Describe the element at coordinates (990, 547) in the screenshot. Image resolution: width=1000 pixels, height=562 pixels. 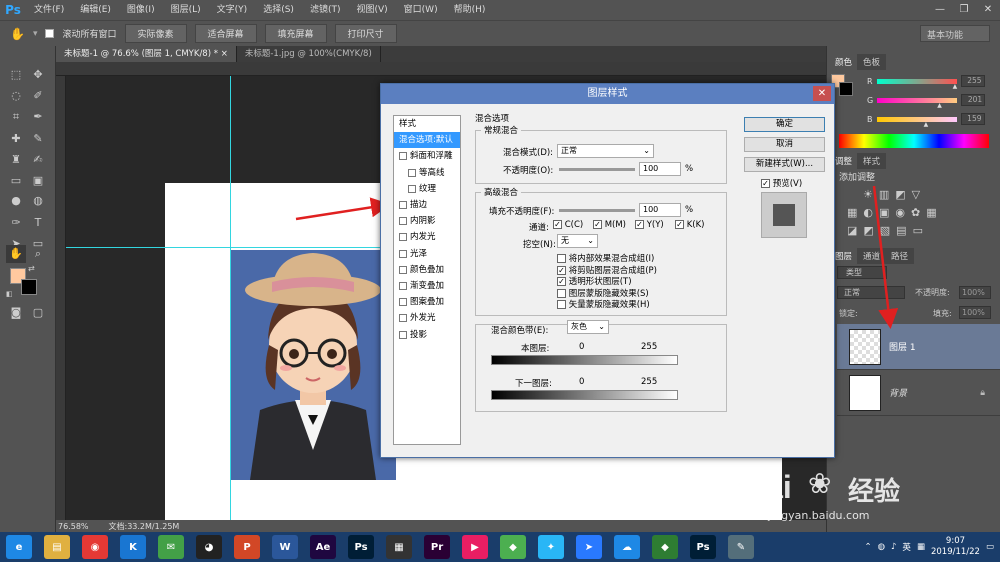
I see `notification-icon: ▭` at that location.